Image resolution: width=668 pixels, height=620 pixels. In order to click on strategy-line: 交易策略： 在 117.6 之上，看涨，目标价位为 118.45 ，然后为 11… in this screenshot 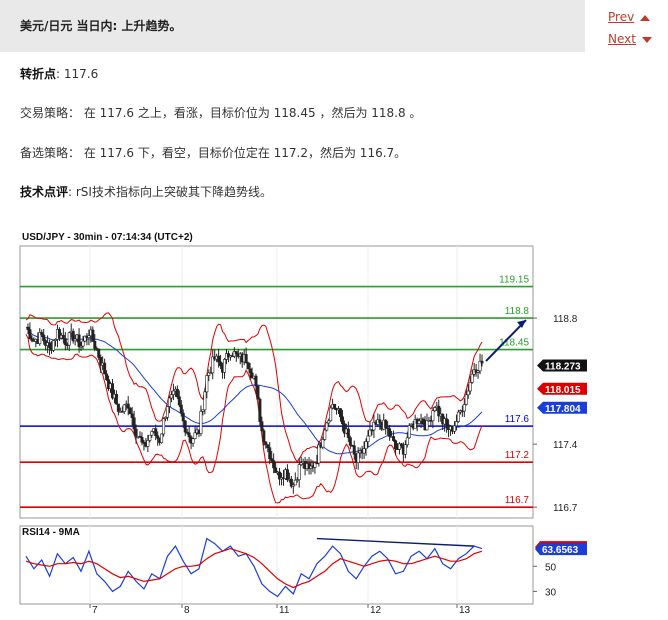, I will do `click(220, 112)`.